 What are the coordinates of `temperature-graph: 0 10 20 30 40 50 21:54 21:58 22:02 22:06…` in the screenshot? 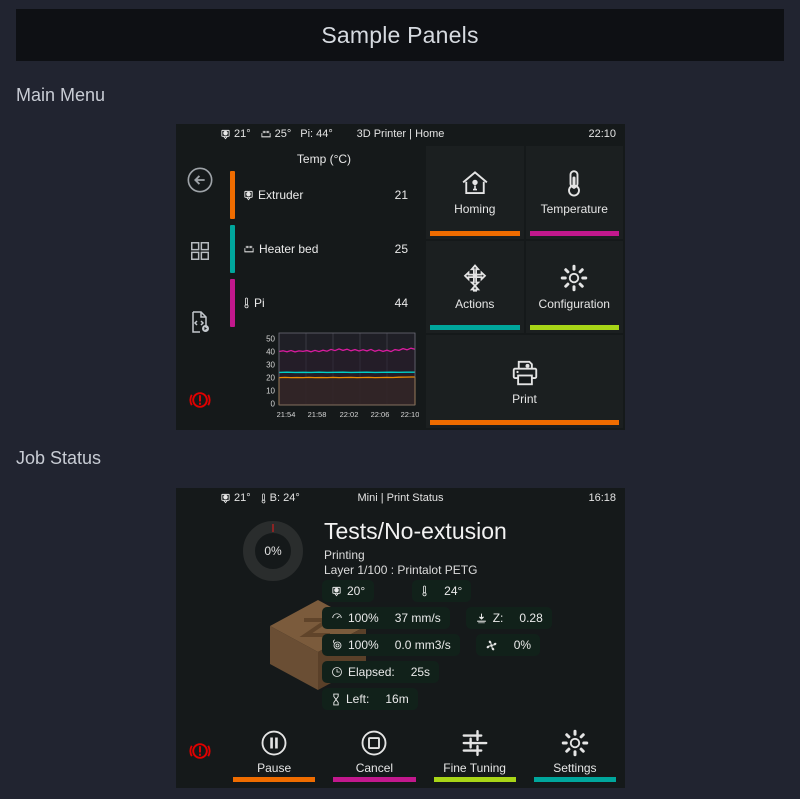 It's located at (336, 378).